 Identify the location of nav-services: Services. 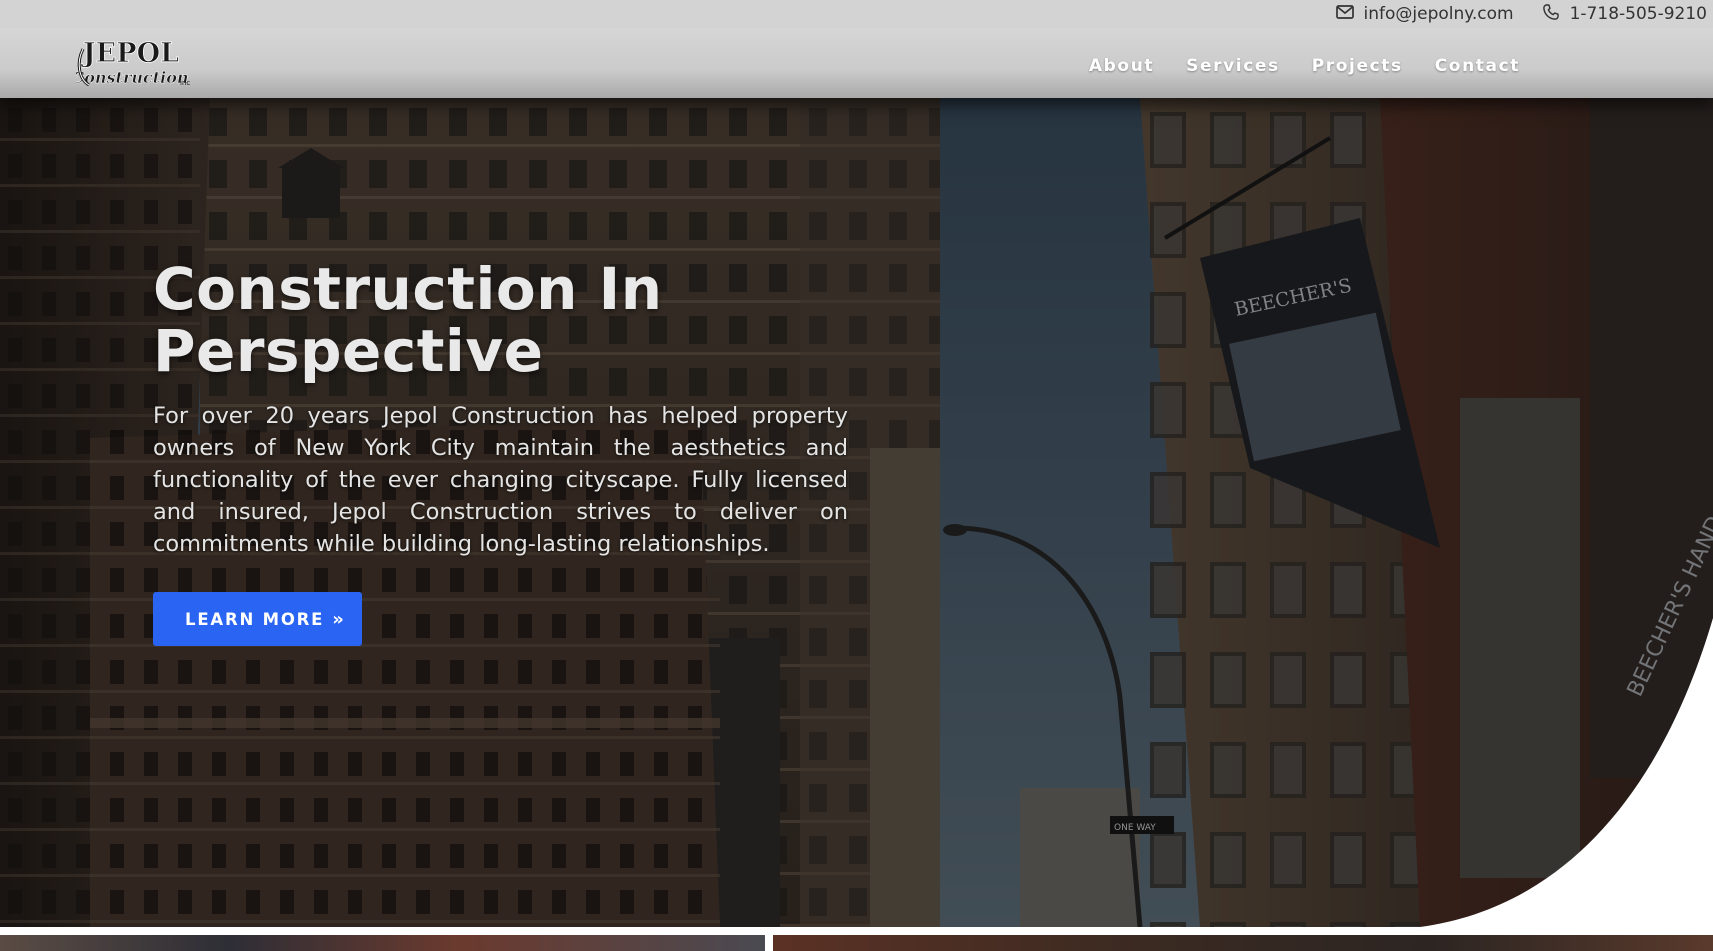
(1233, 66).